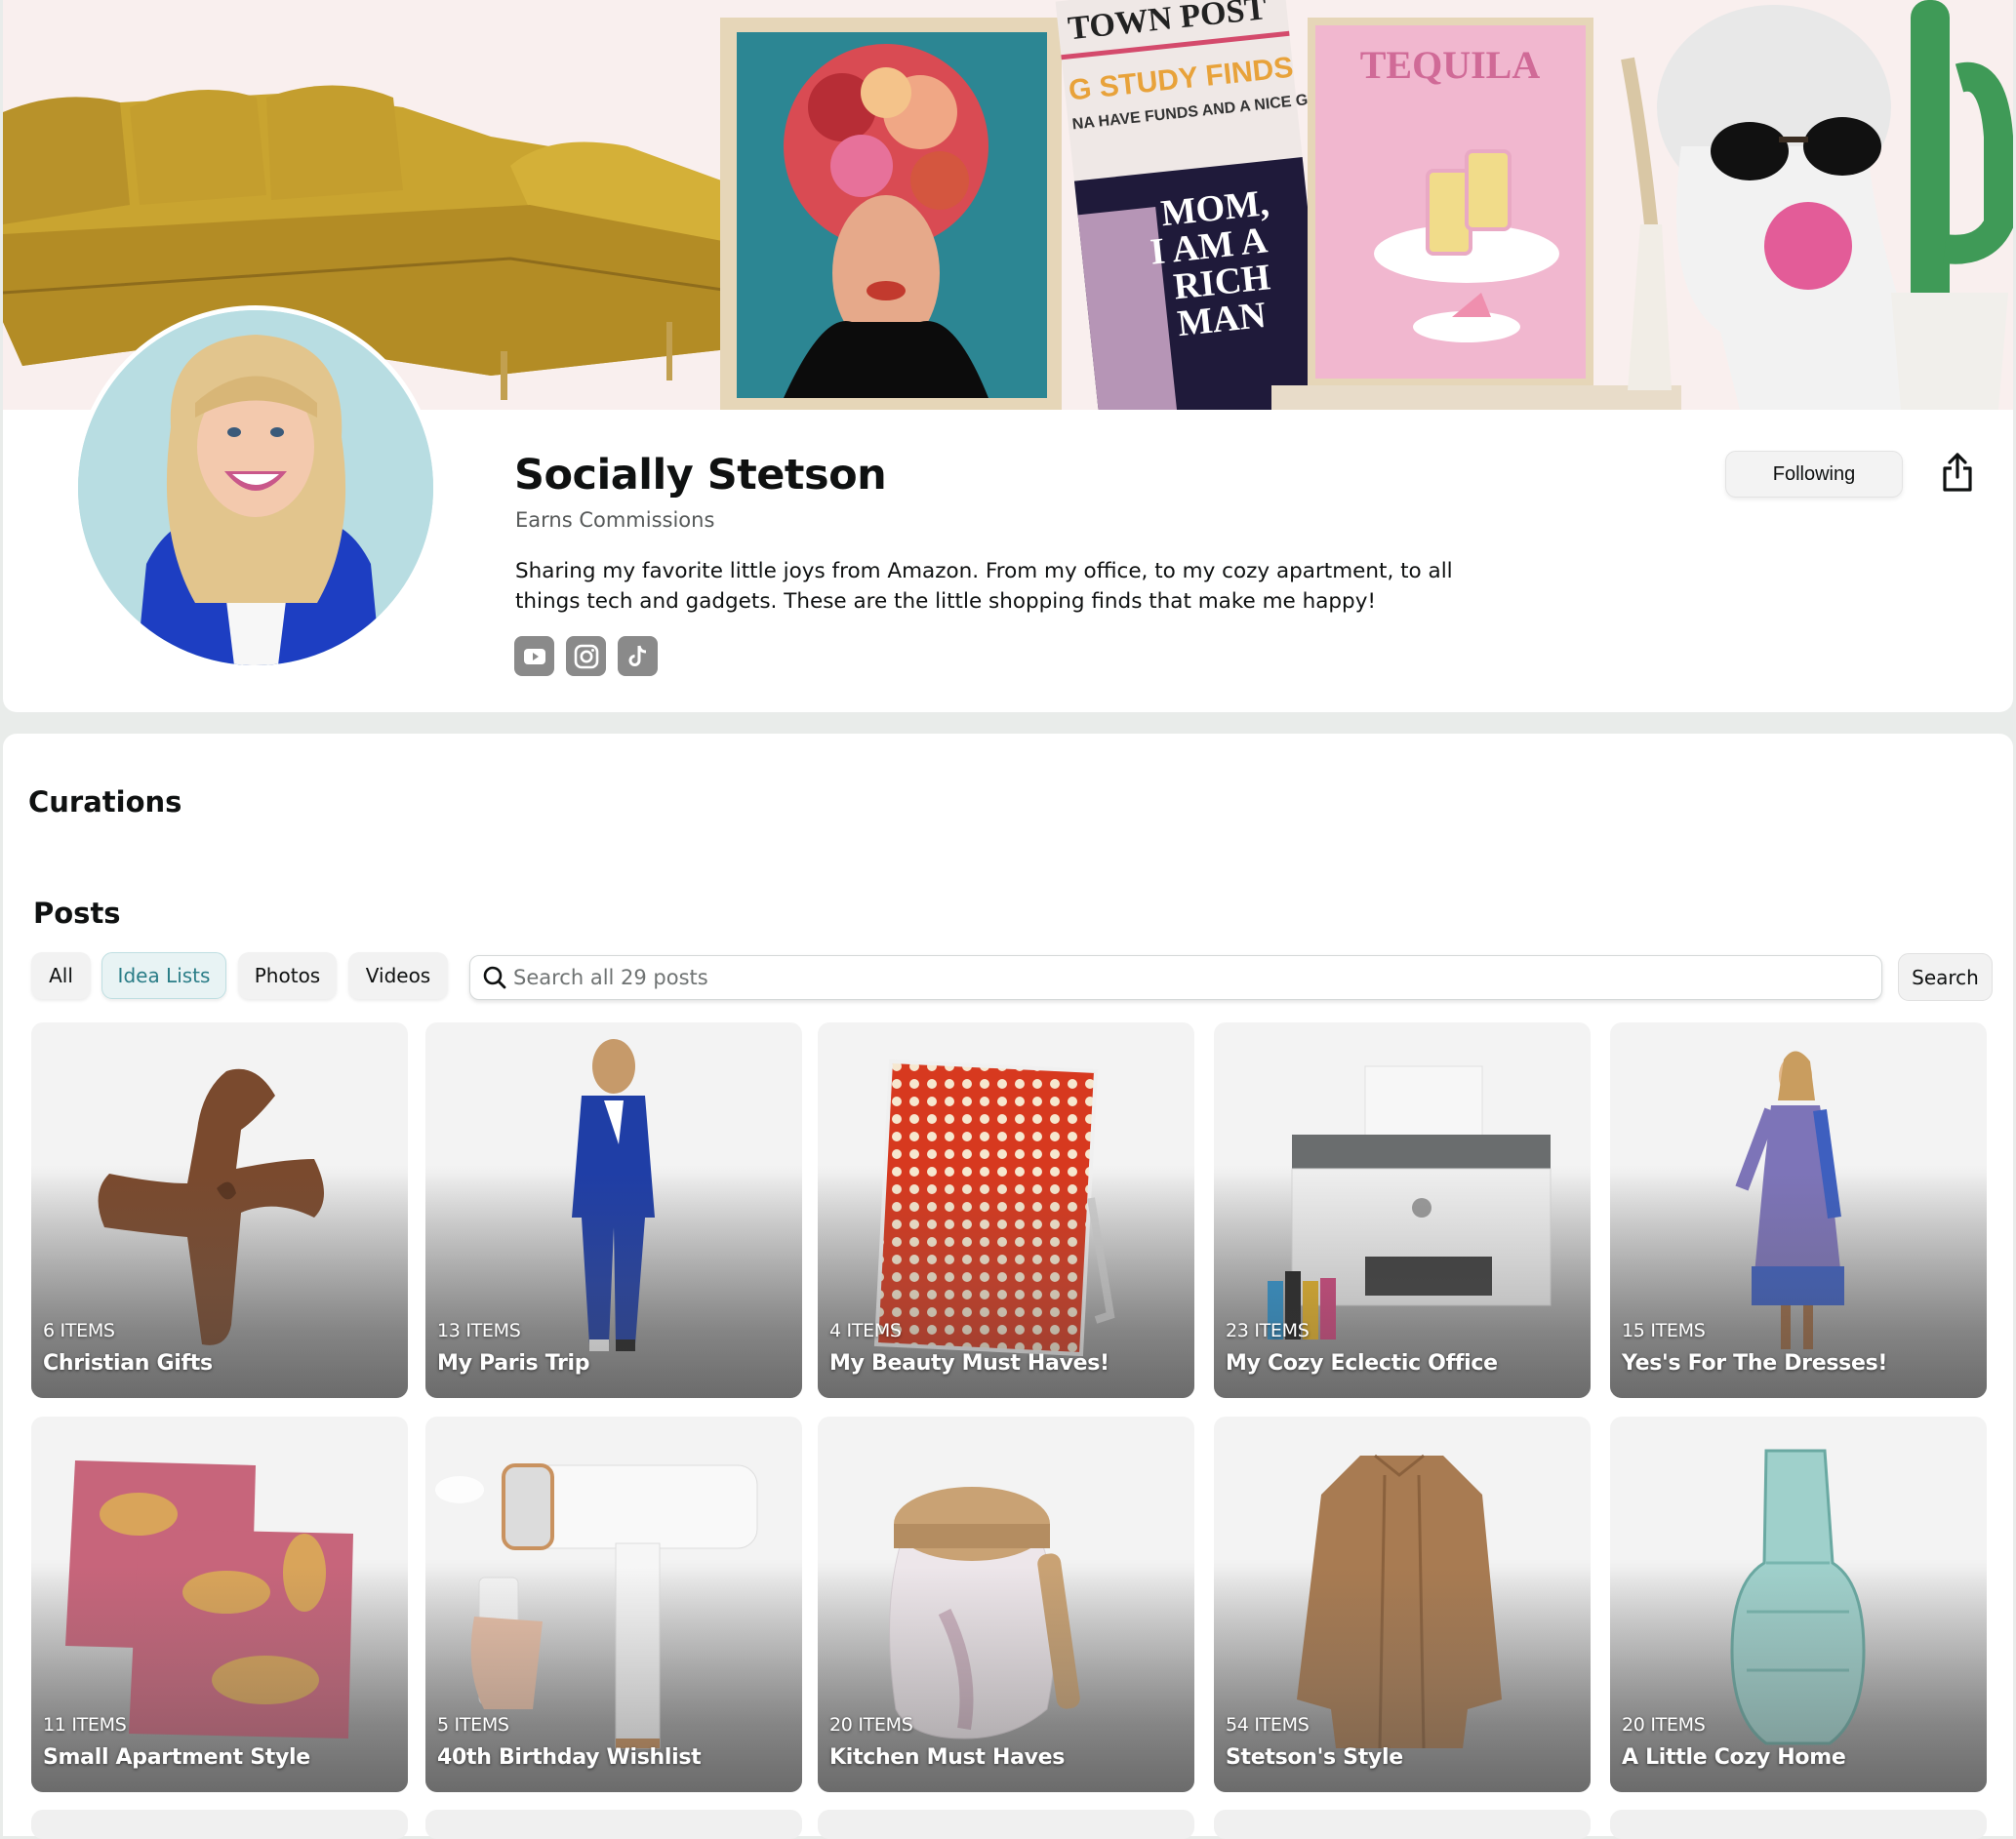 The height and width of the screenshot is (1839, 2016). I want to click on profile-avatar, so click(255, 487).